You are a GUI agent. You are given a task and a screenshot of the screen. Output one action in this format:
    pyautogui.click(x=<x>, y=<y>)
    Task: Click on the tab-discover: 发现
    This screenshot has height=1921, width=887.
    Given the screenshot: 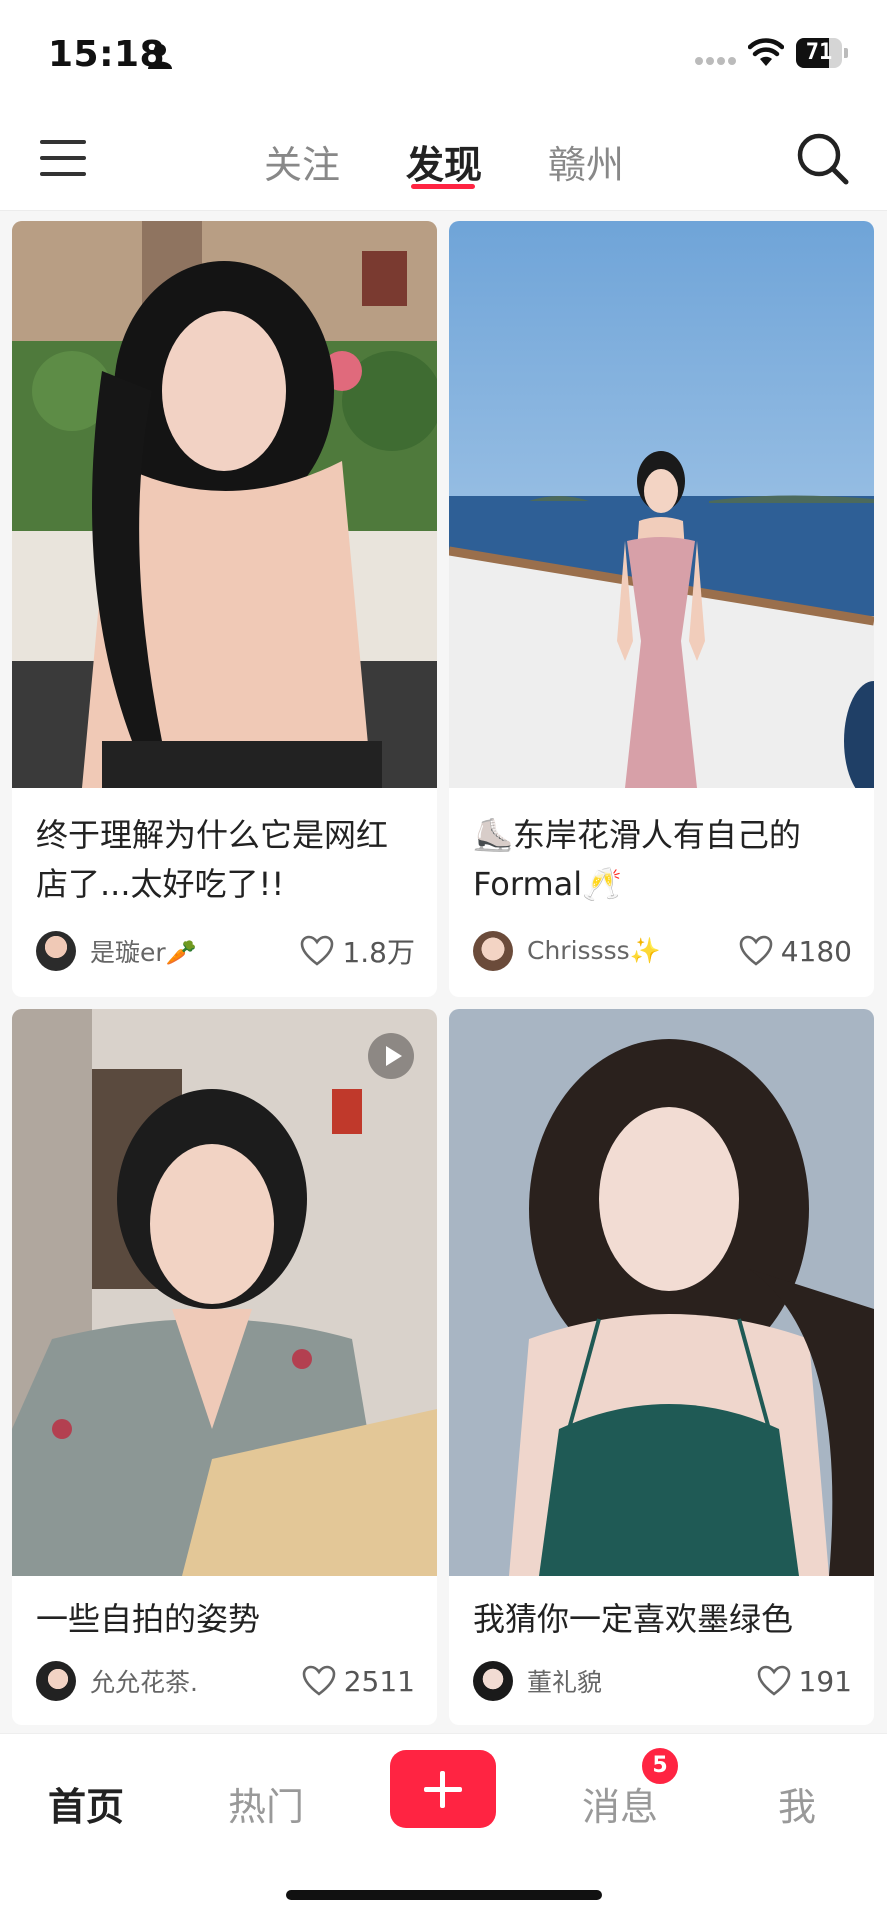 What is the action you would take?
    pyautogui.click(x=444, y=161)
    